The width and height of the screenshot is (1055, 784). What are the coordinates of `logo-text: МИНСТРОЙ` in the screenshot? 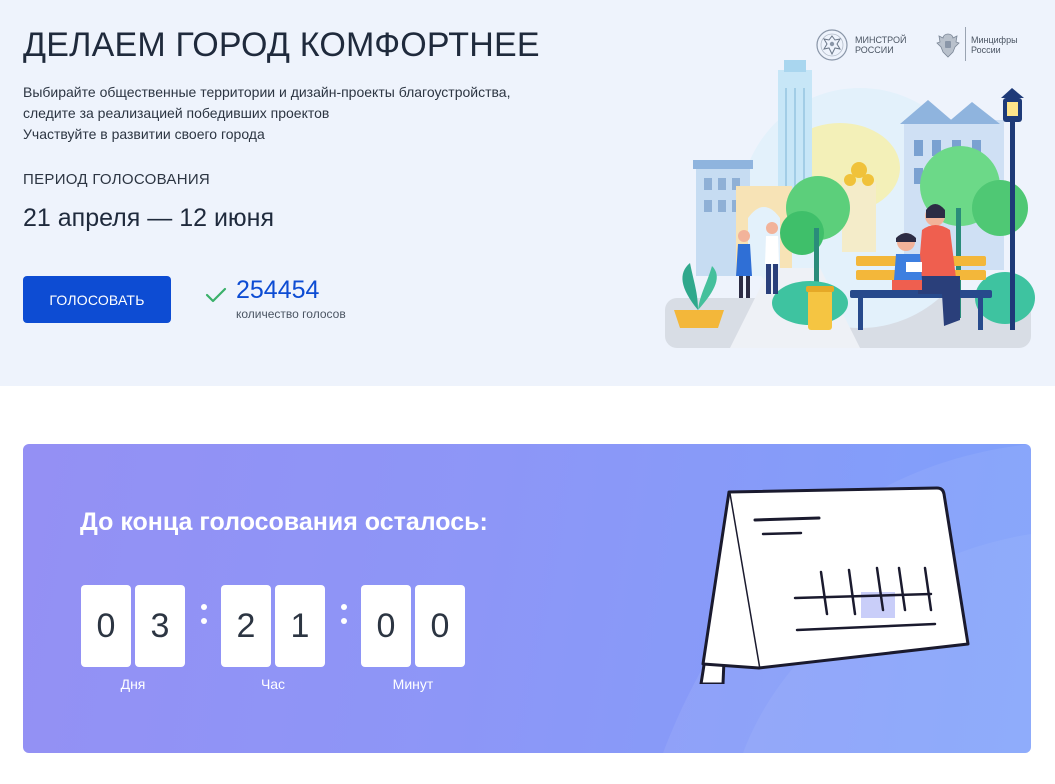 It's located at (881, 40).